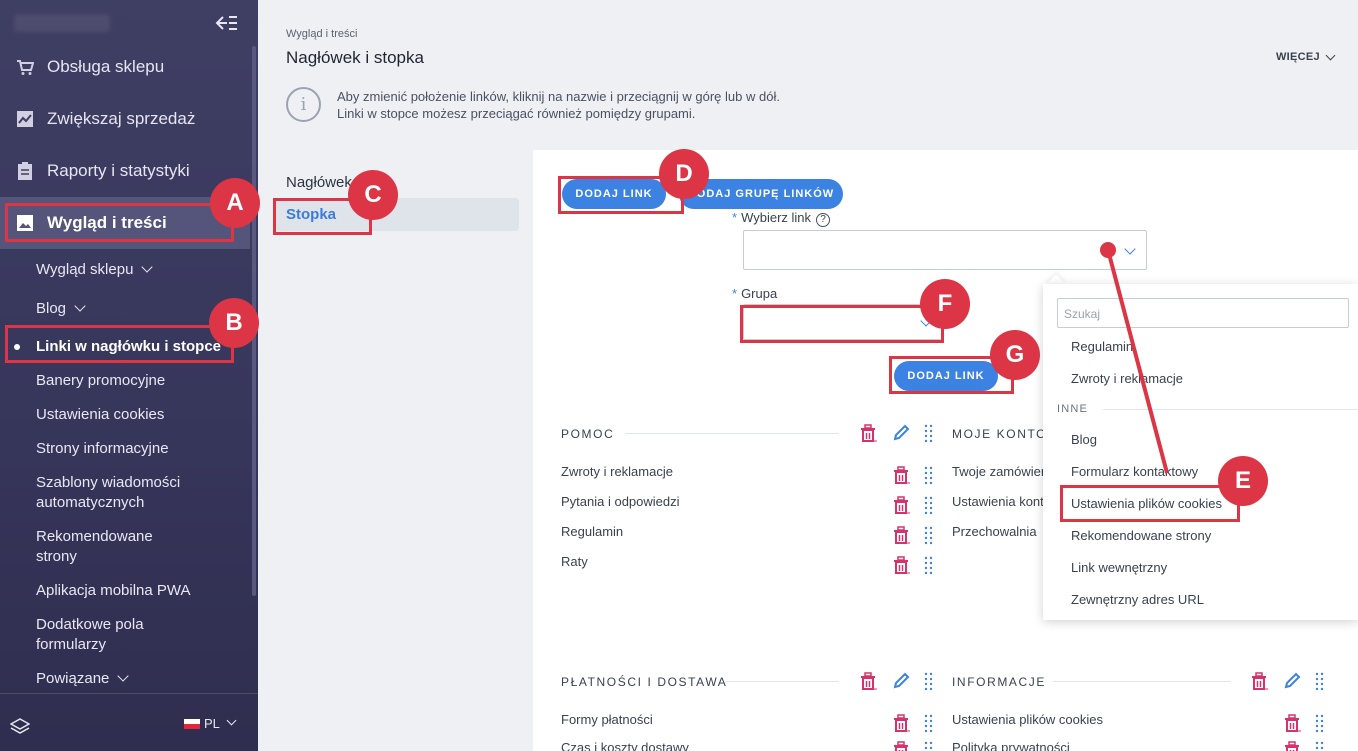 This screenshot has height=751, width=1358. What do you see at coordinates (945, 304) in the screenshot?
I see `annotation-badge-f: F` at bounding box center [945, 304].